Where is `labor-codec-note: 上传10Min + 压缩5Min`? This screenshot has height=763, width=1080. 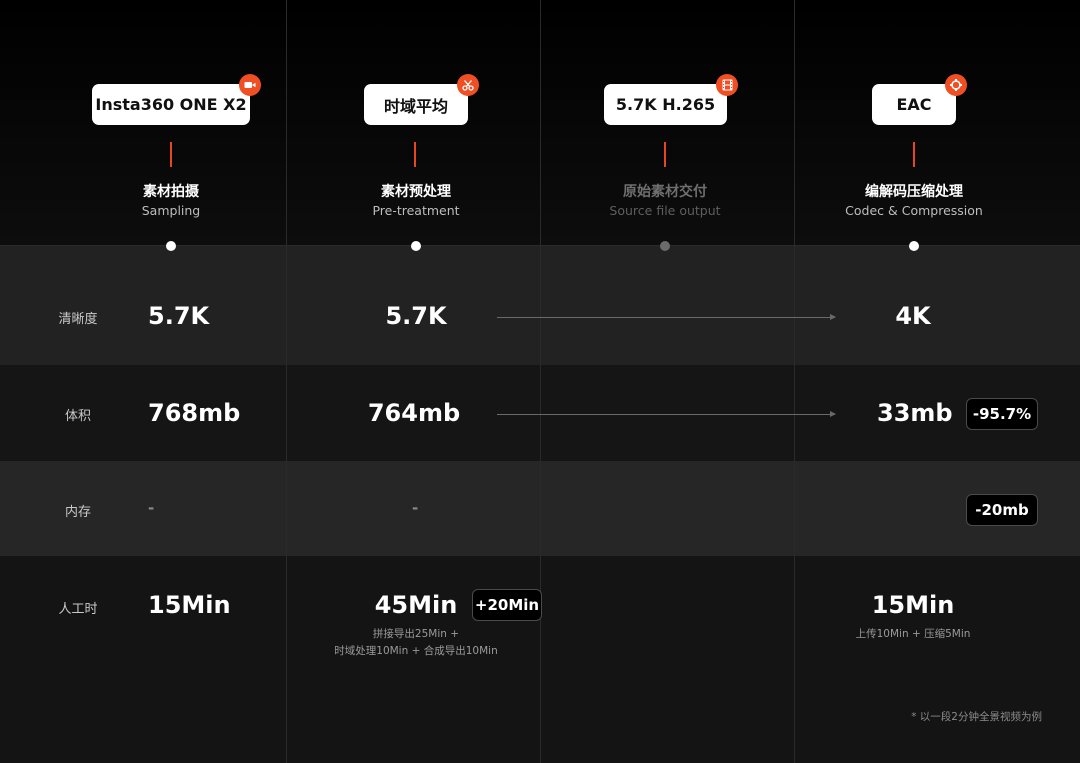 labor-codec-note: 上传10Min + 压缩5Min is located at coordinates (913, 634).